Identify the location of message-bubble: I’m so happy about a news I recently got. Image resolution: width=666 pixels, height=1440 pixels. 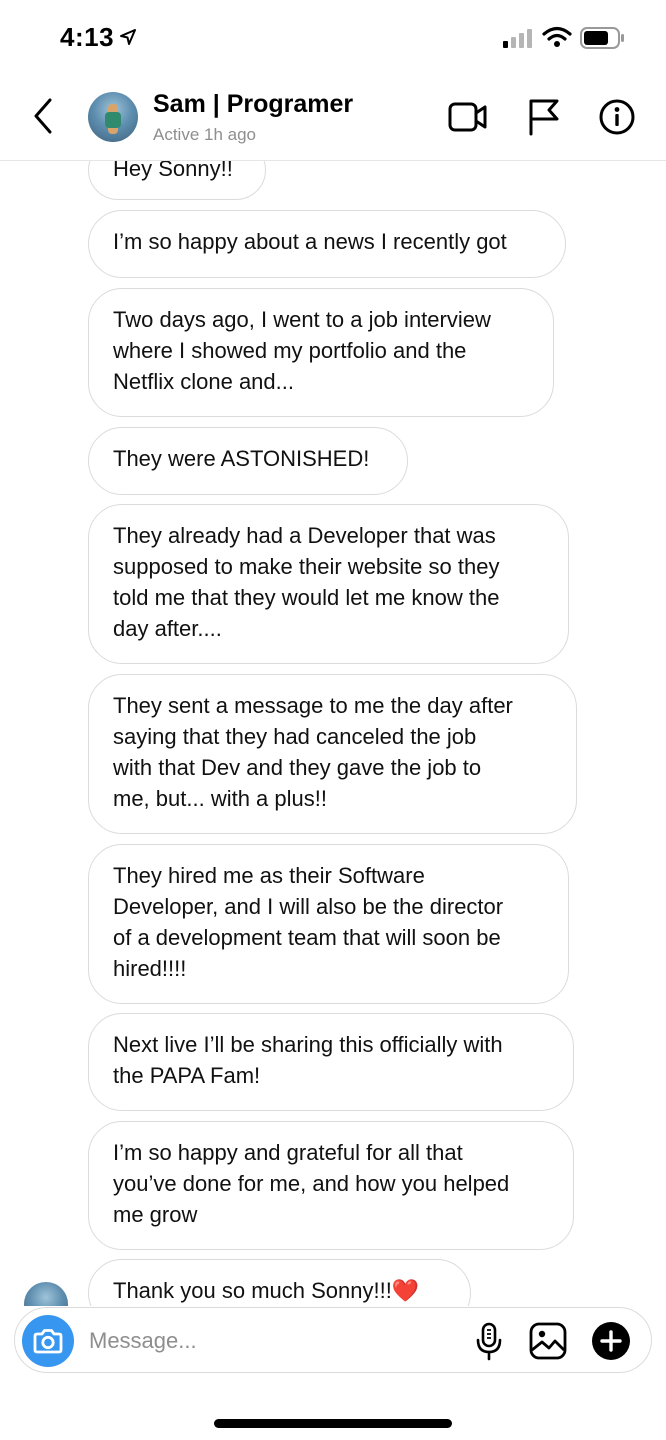
(327, 244).